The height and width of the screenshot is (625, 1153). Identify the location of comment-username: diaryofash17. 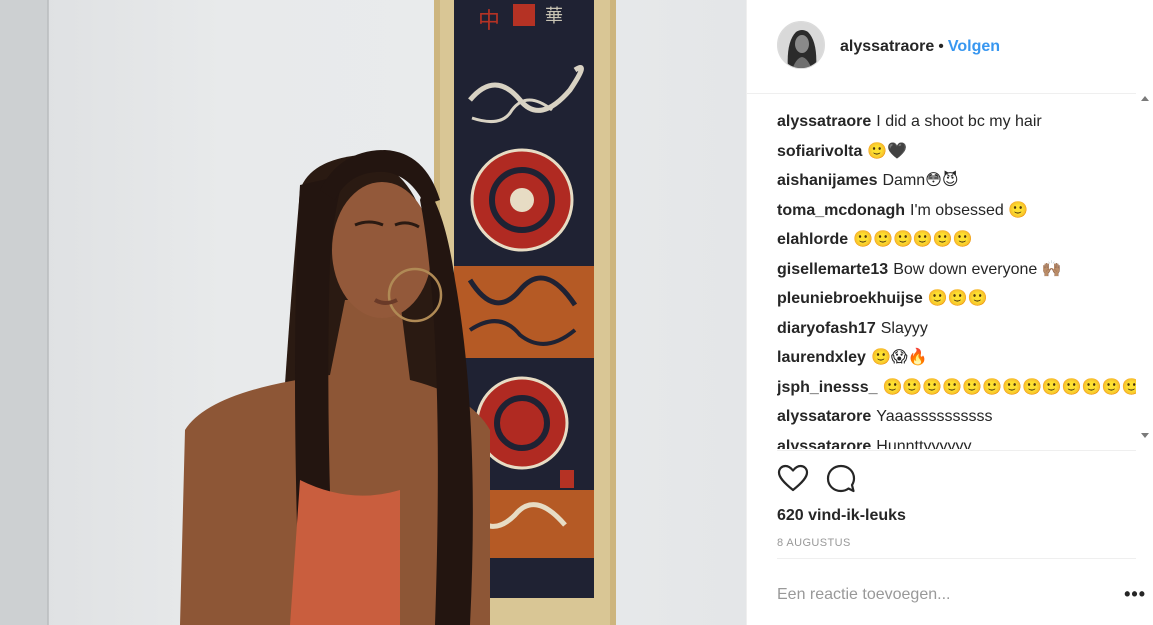
(826, 328).